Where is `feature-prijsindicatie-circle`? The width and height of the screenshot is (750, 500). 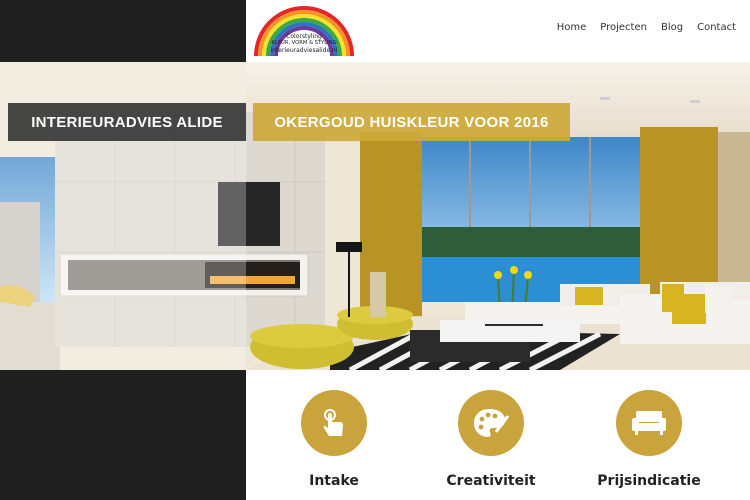
feature-prijsindicatie-circle is located at coordinates (649, 423).